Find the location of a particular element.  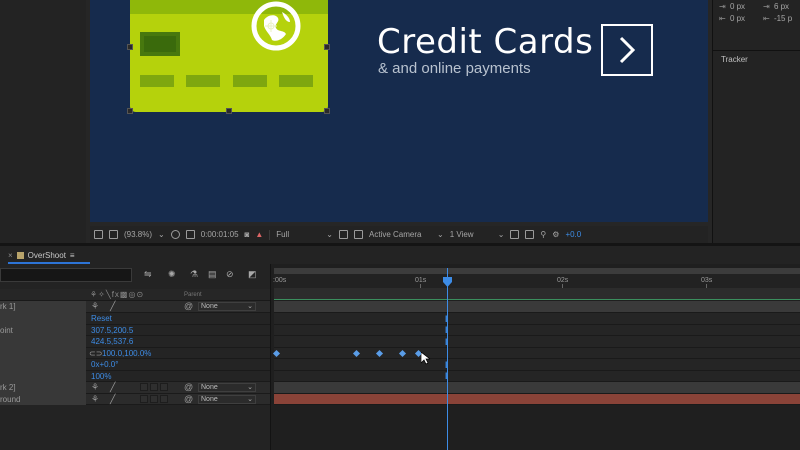

property-row: 424.5,537.6 is located at coordinates (135, 342).